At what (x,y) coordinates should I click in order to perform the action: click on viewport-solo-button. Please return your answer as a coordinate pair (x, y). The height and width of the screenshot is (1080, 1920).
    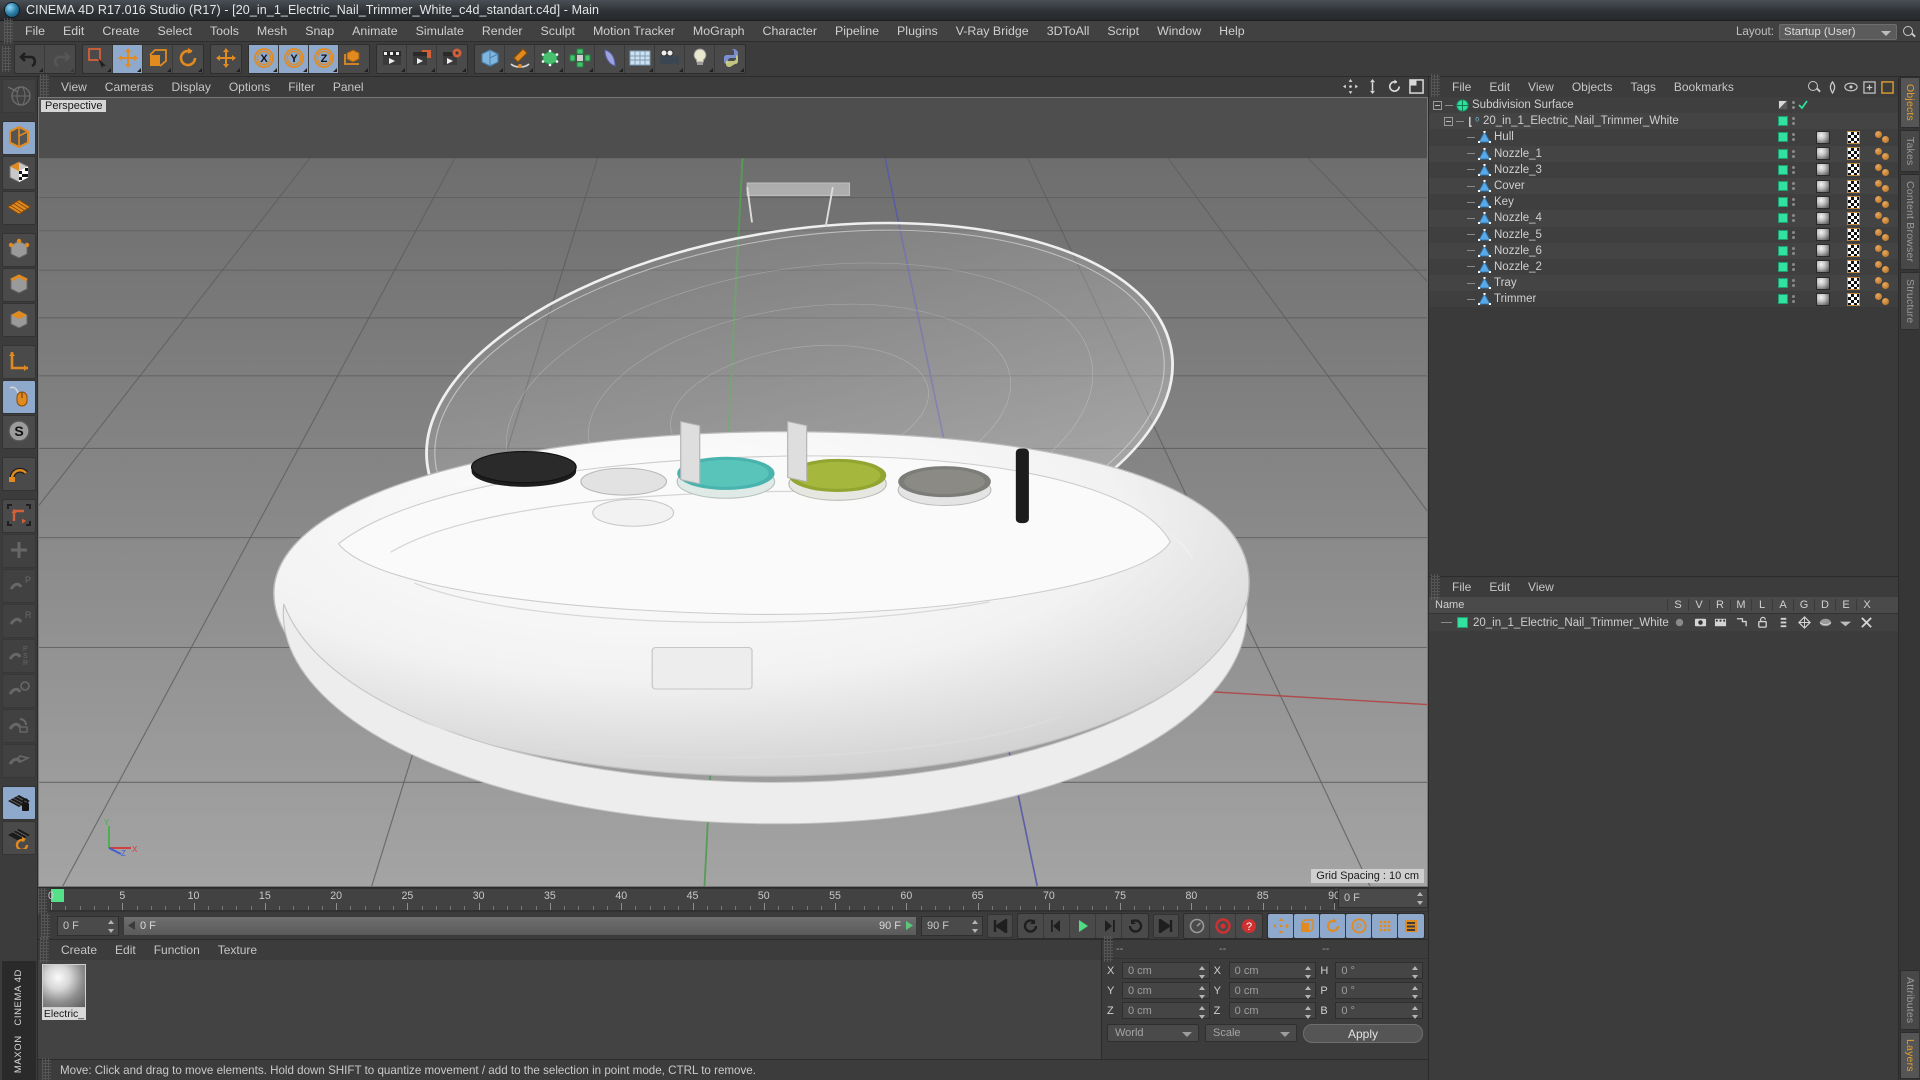
    Looking at the image, I should click on (18, 397).